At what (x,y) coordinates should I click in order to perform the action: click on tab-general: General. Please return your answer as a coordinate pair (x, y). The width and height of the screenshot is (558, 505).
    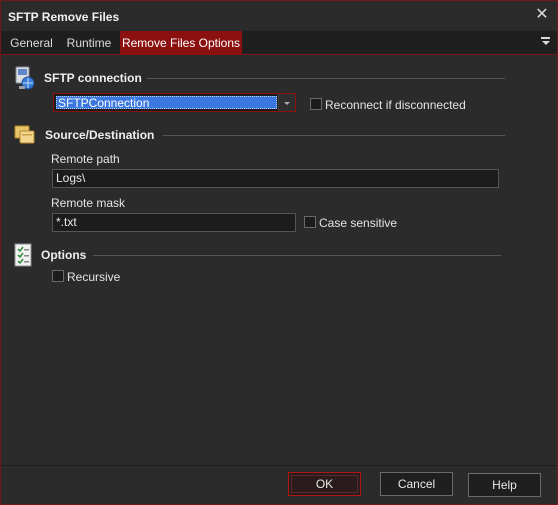
    Looking at the image, I should click on (31, 43).